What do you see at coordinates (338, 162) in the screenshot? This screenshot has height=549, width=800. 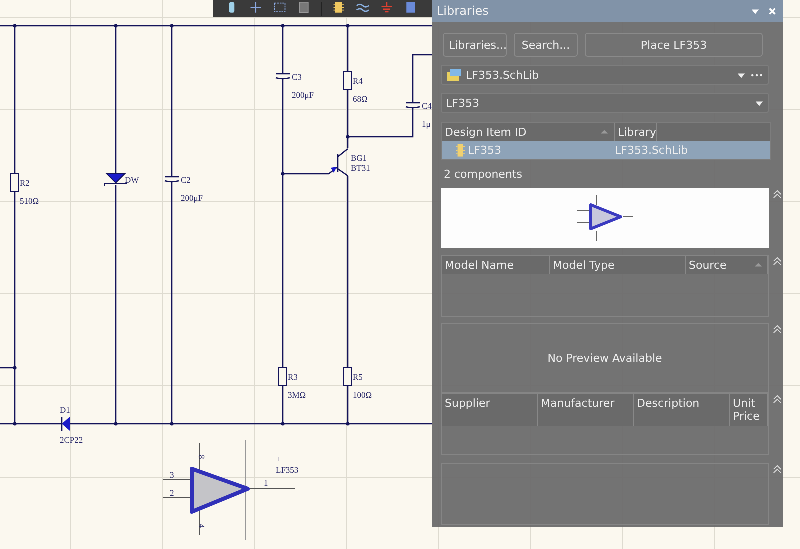 I see `transistor-symbol` at bounding box center [338, 162].